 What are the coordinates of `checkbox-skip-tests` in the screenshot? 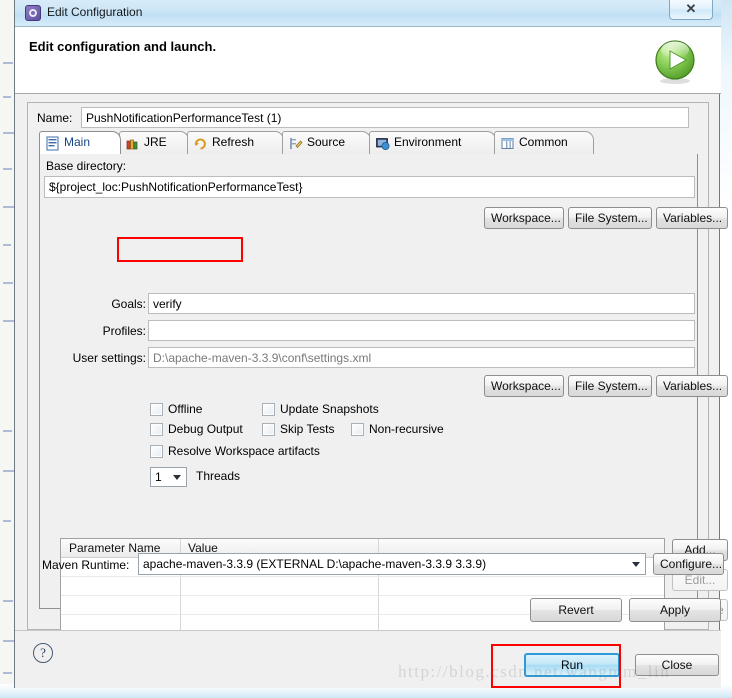 It's located at (268, 429).